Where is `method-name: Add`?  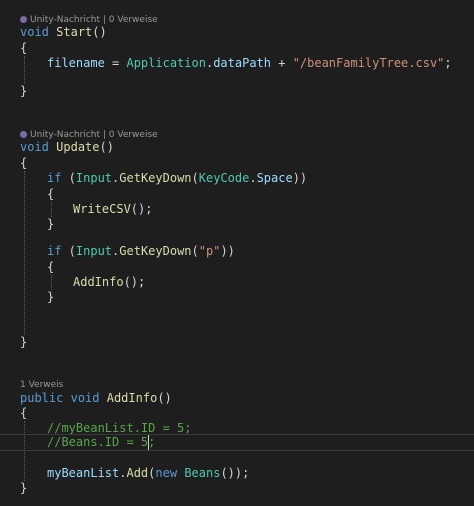 method-name: Add is located at coordinates (137, 473).